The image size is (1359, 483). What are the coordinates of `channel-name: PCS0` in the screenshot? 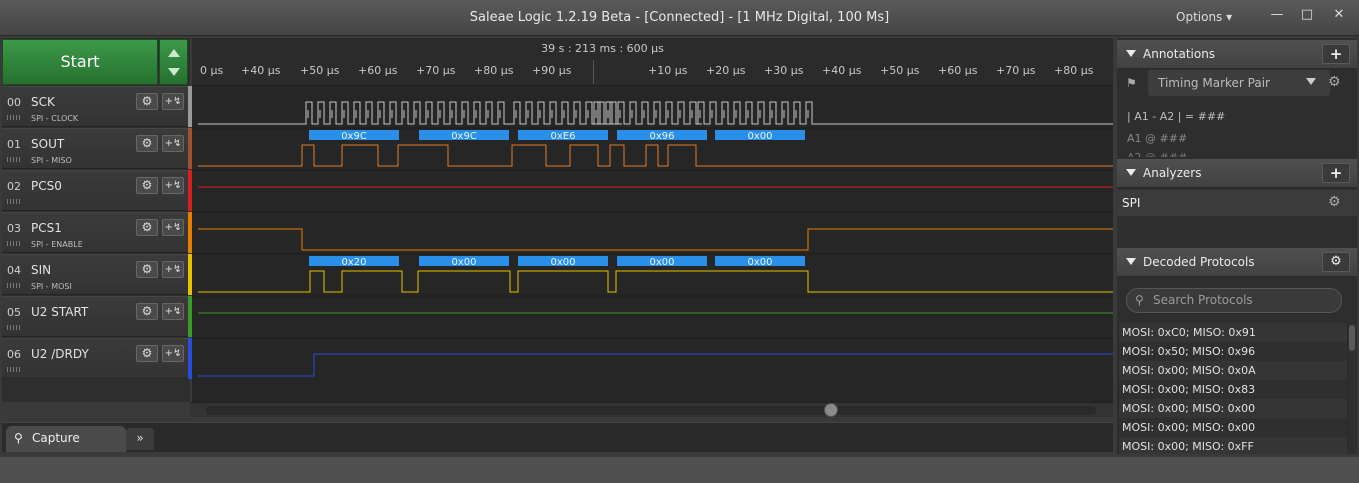 It's located at (46, 186).